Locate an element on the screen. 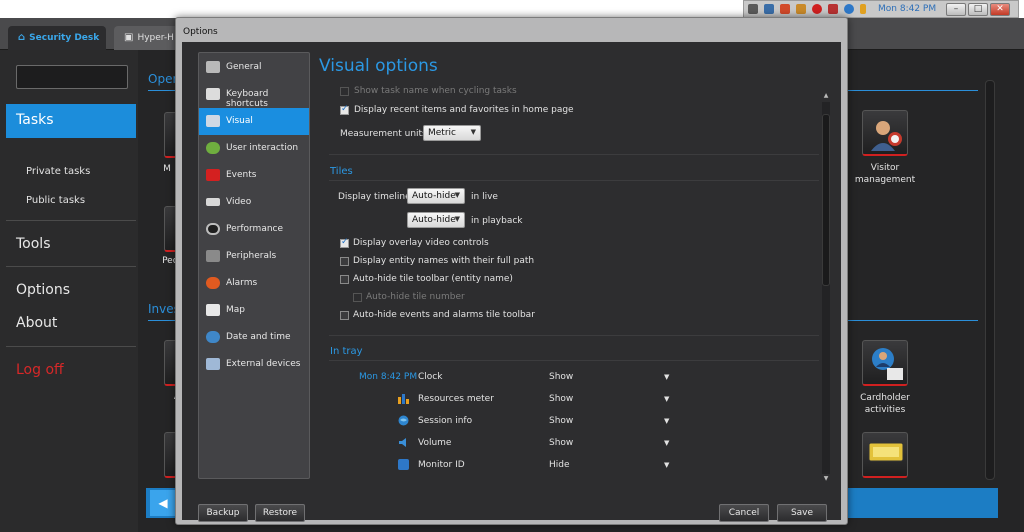  visual-options-heading: Visual options is located at coordinates (378, 66).